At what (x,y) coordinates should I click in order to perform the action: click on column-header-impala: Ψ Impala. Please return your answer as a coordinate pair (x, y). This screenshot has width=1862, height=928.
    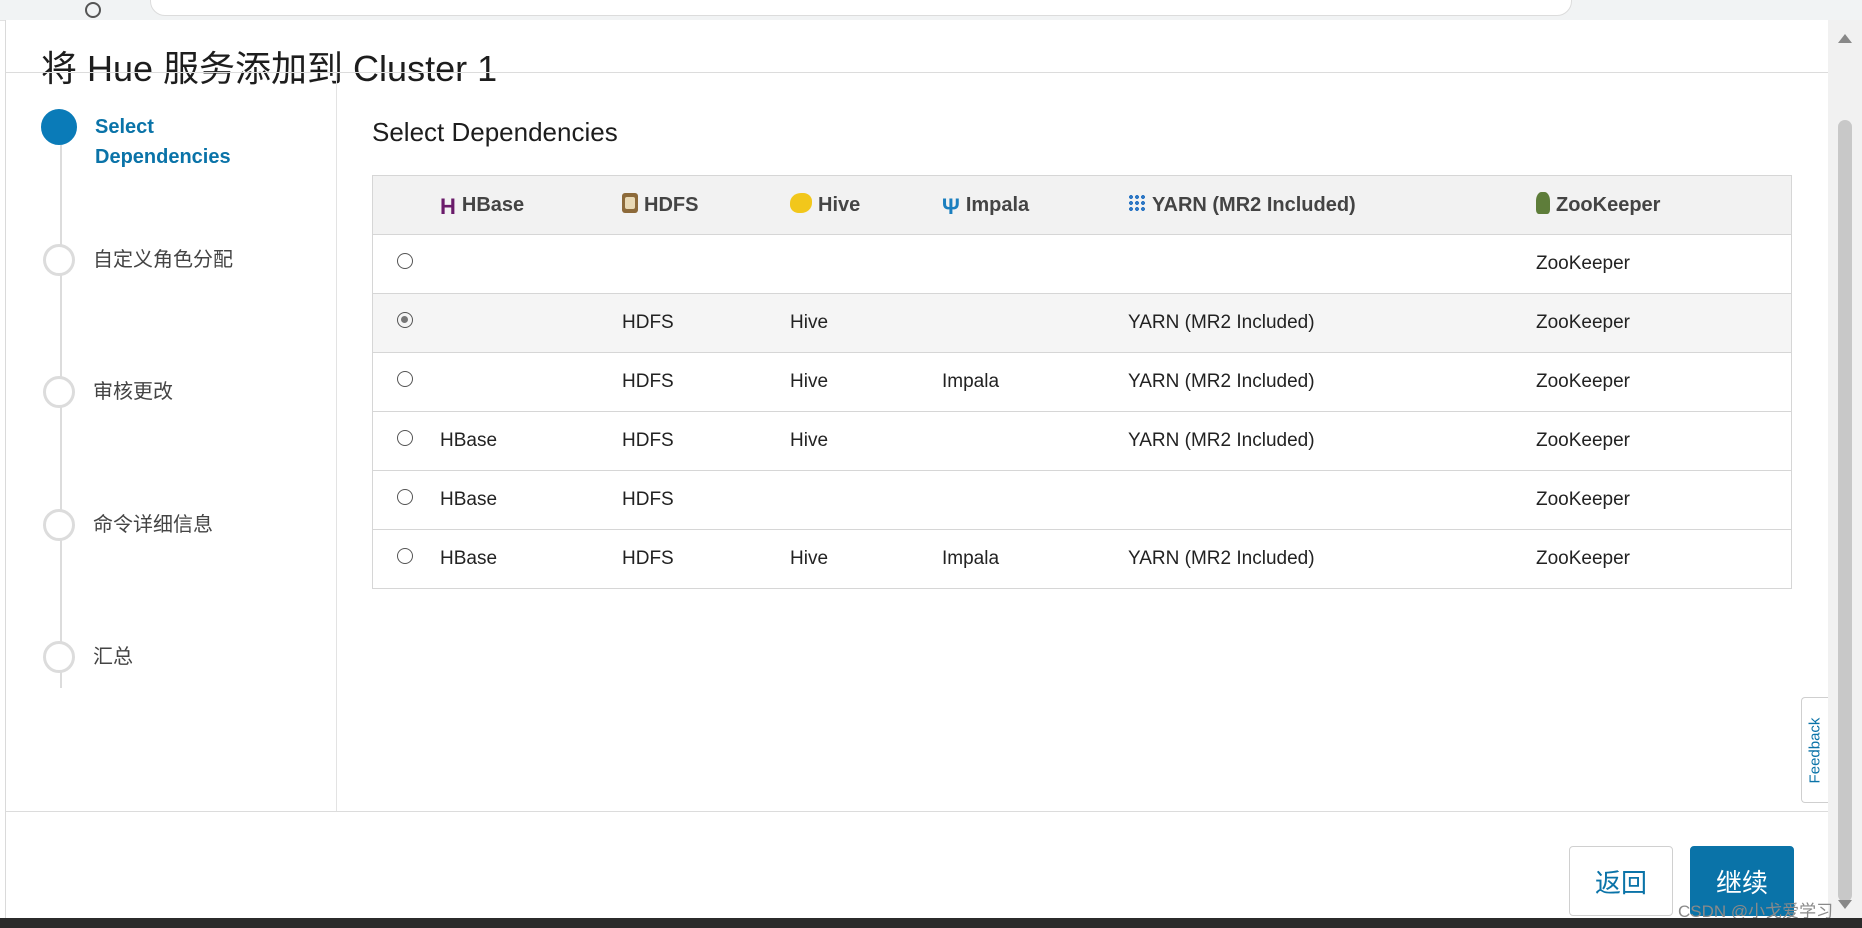
    Looking at the image, I should click on (1035, 205).